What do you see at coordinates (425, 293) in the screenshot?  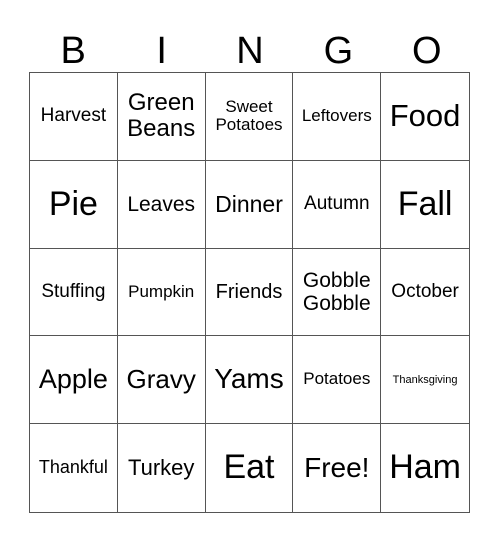 I see `bingo-cell: October` at bounding box center [425, 293].